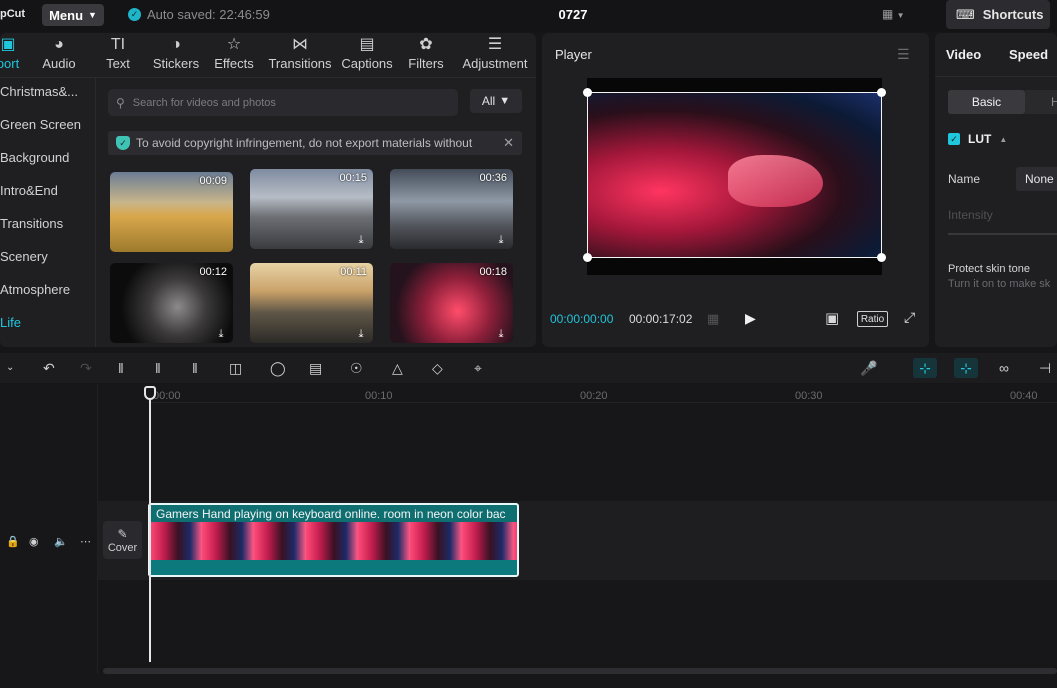 The image size is (1057, 688). What do you see at coordinates (868, 368) in the screenshot?
I see `microphone-icon: 🎤` at bounding box center [868, 368].